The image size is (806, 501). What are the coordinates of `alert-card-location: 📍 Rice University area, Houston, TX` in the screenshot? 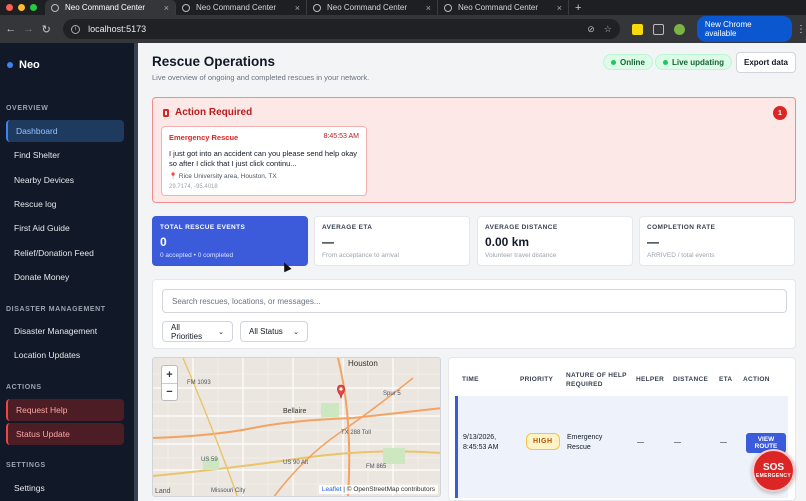 It's located at (223, 176).